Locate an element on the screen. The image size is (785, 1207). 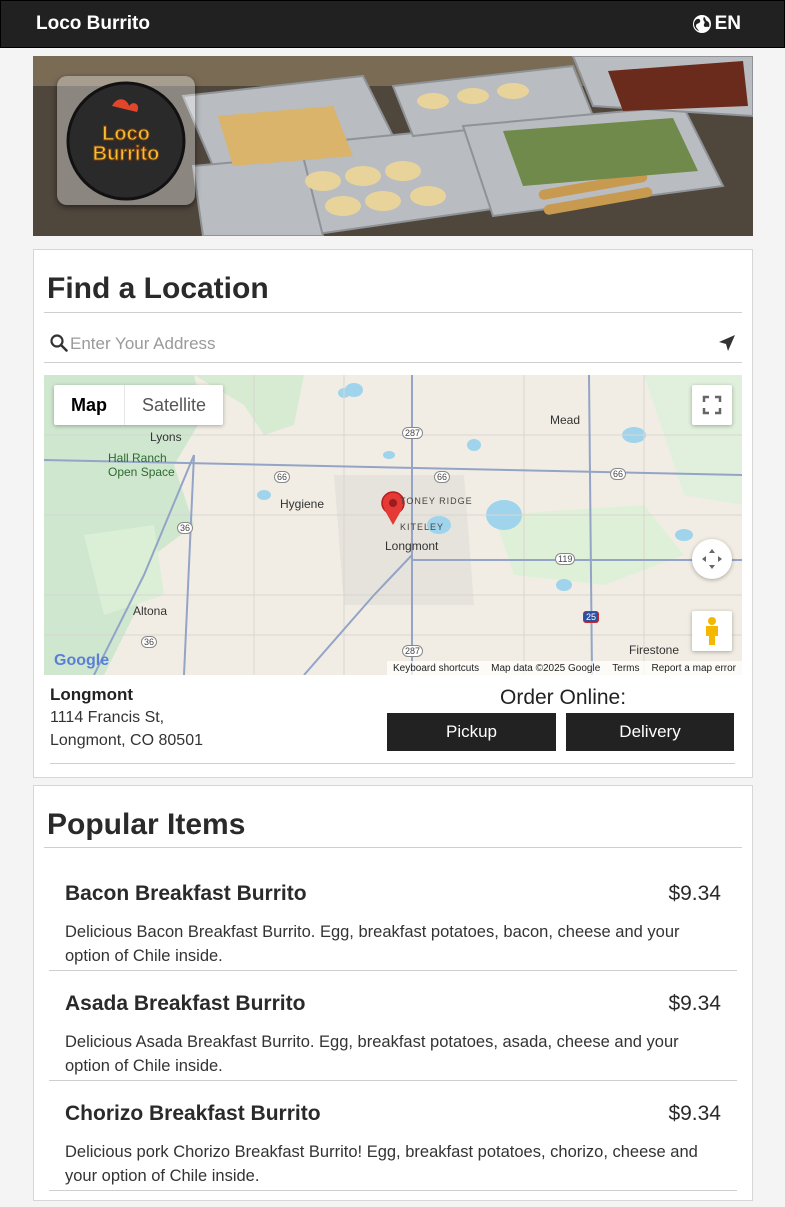
loco-burrito-logo: Loco Burrito is located at coordinates (126, 141).